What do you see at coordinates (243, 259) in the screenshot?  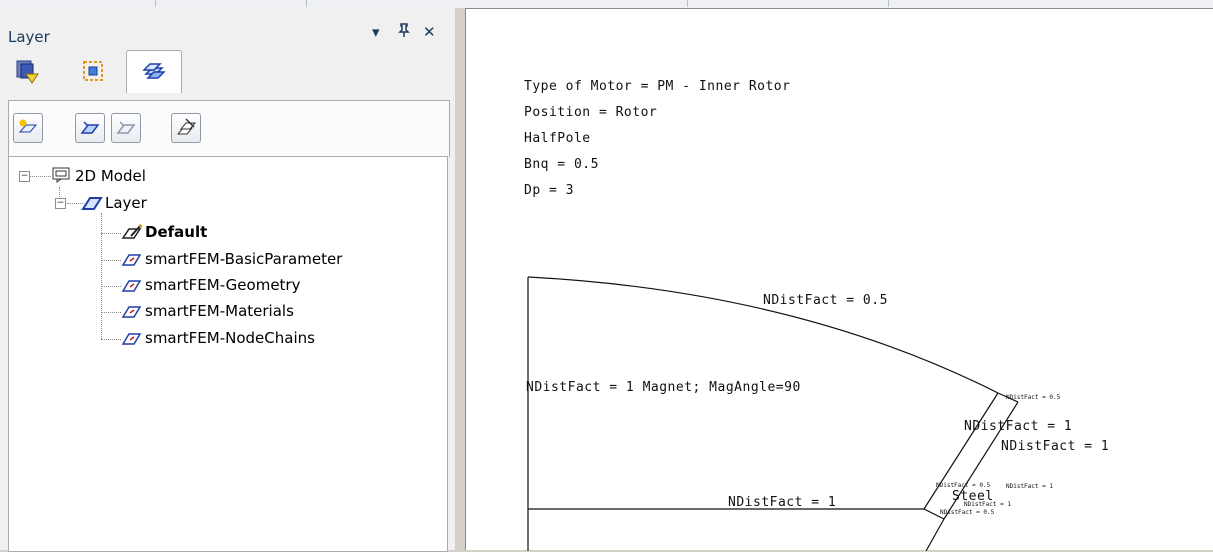 I see `tree-item-basic-parameter: smartFEM-BasicParameter` at bounding box center [243, 259].